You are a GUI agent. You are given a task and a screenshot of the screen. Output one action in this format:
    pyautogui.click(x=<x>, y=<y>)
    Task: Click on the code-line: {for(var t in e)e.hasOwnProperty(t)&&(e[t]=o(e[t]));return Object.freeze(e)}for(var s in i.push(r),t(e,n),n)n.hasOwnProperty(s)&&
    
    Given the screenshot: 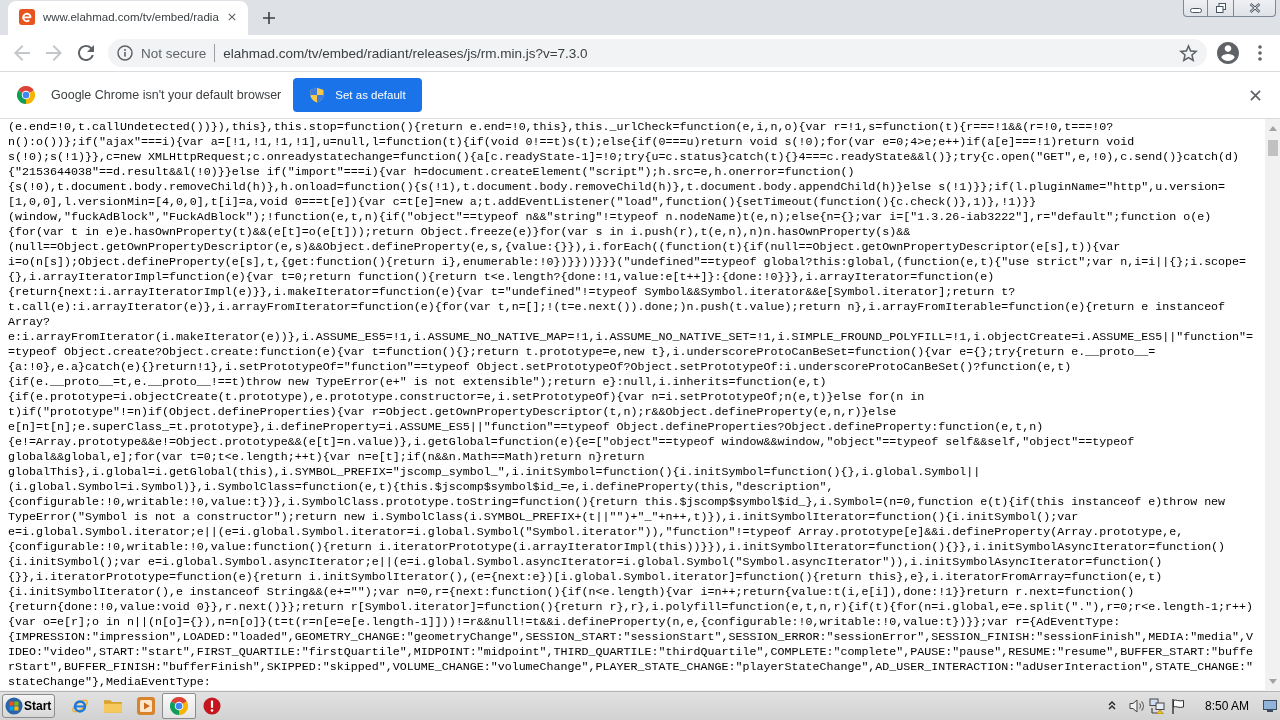 What is the action you would take?
    pyautogui.click(x=459, y=232)
    